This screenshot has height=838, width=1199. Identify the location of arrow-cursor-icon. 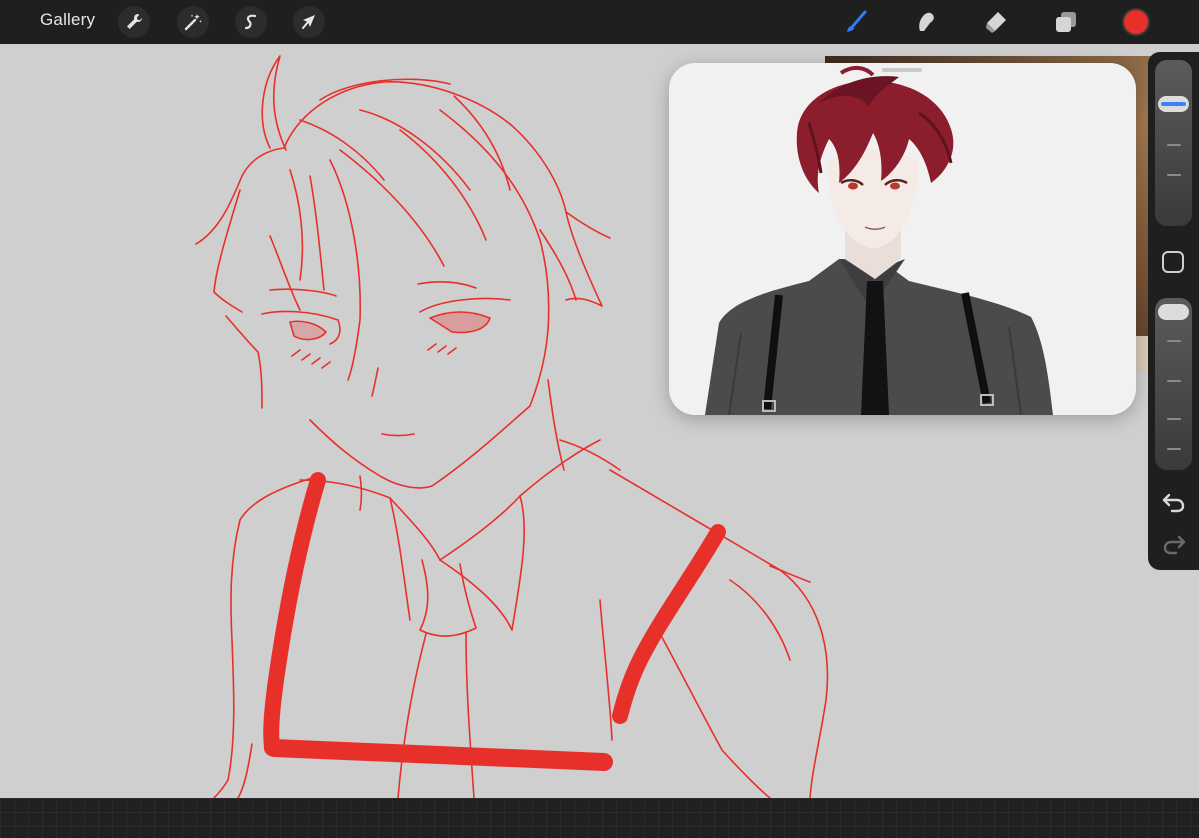
(308, 22).